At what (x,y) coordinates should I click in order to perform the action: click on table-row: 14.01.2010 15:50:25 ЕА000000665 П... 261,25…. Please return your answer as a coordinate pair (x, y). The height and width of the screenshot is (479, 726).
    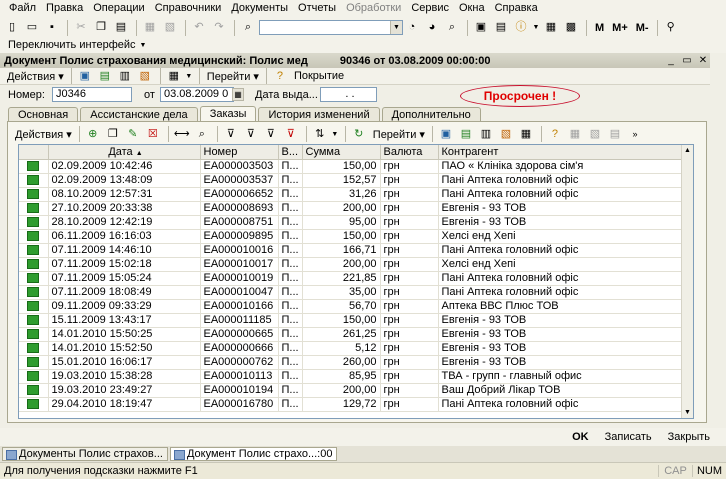
    Looking at the image, I should click on (351, 334).